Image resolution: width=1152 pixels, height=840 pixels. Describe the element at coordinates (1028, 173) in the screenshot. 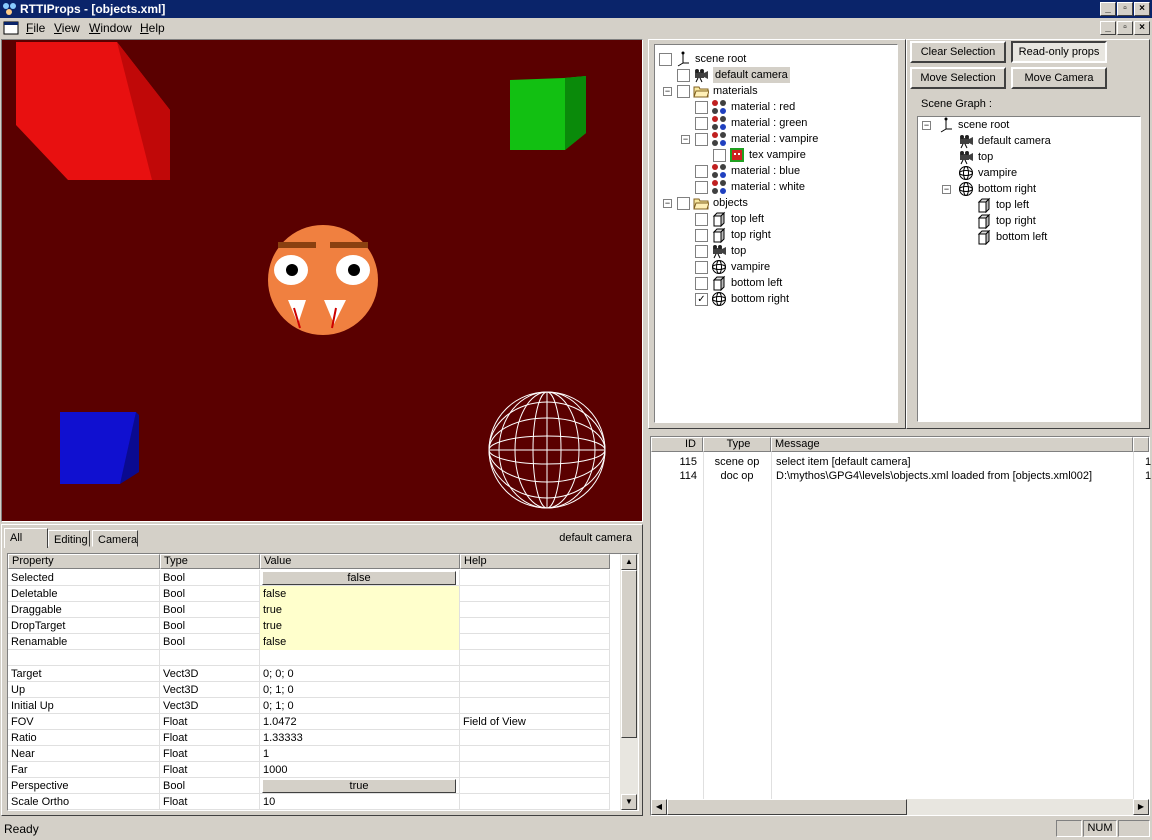

I see `graph-item-vampire: vampire` at that location.